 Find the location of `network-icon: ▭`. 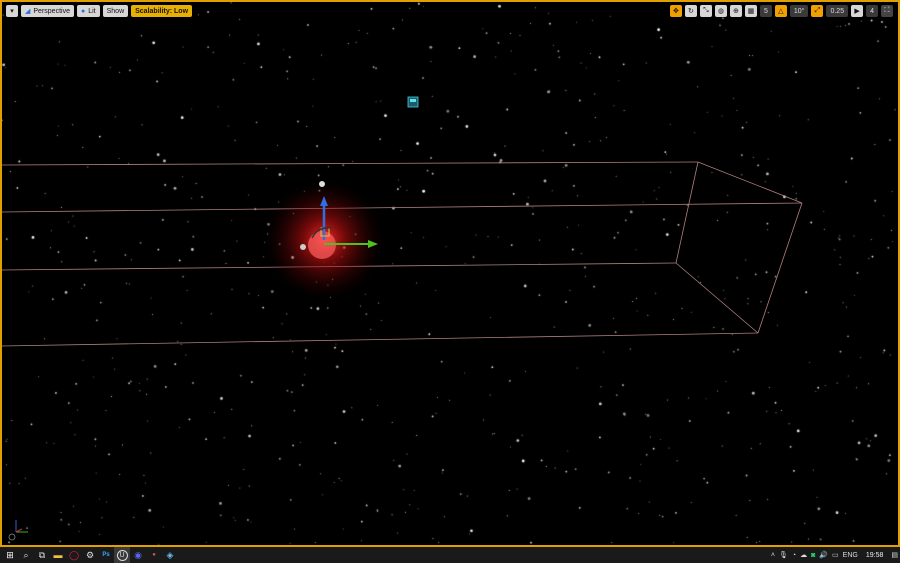

network-icon: ▭ is located at coordinates (835, 555).